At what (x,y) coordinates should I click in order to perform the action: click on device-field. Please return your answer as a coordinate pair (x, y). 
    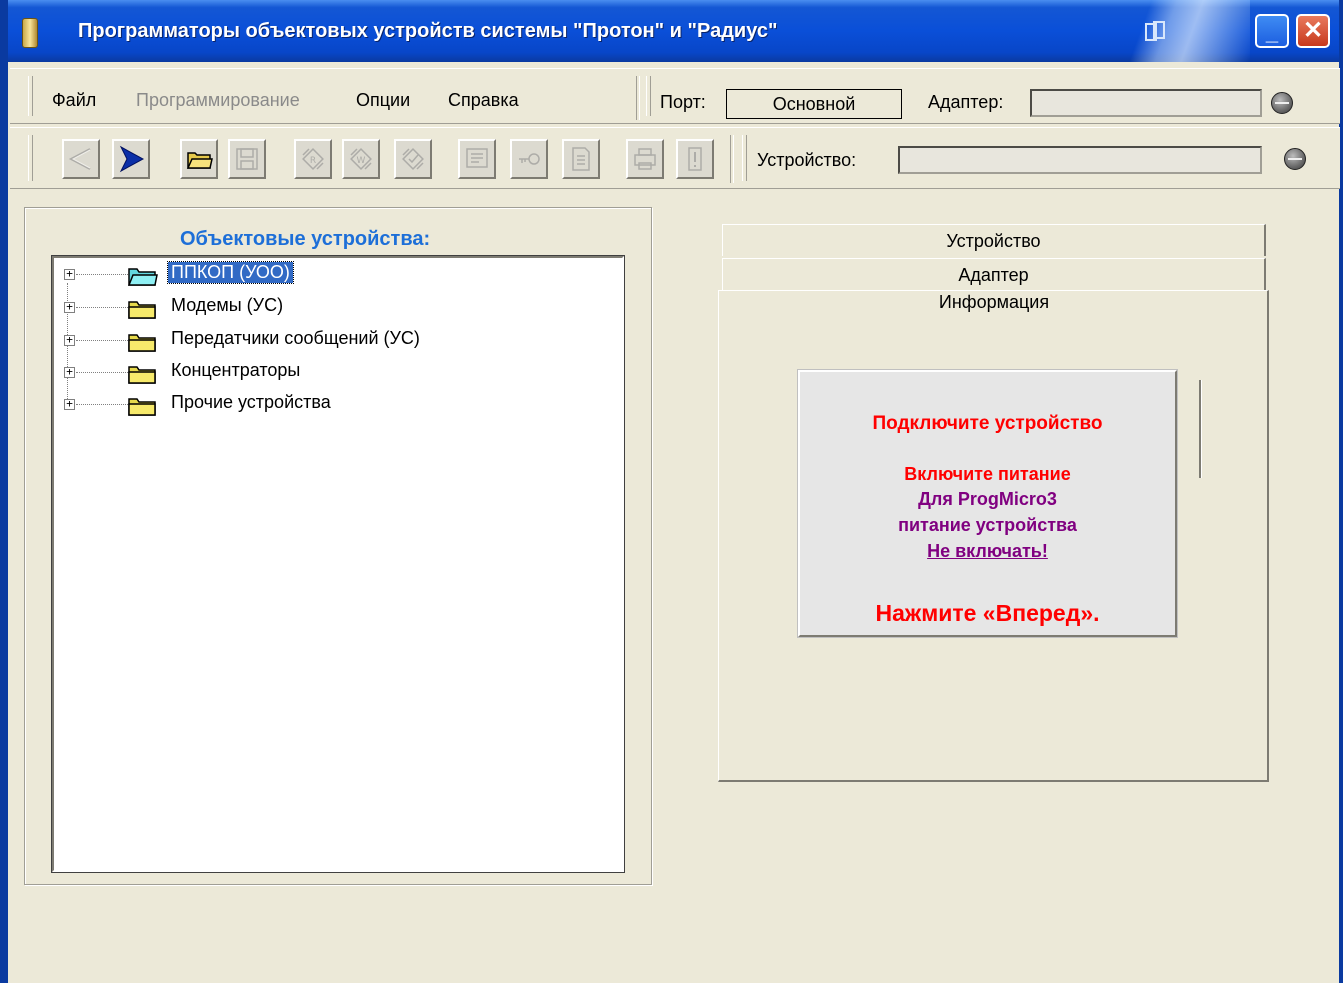
    Looking at the image, I should click on (1080, 160).